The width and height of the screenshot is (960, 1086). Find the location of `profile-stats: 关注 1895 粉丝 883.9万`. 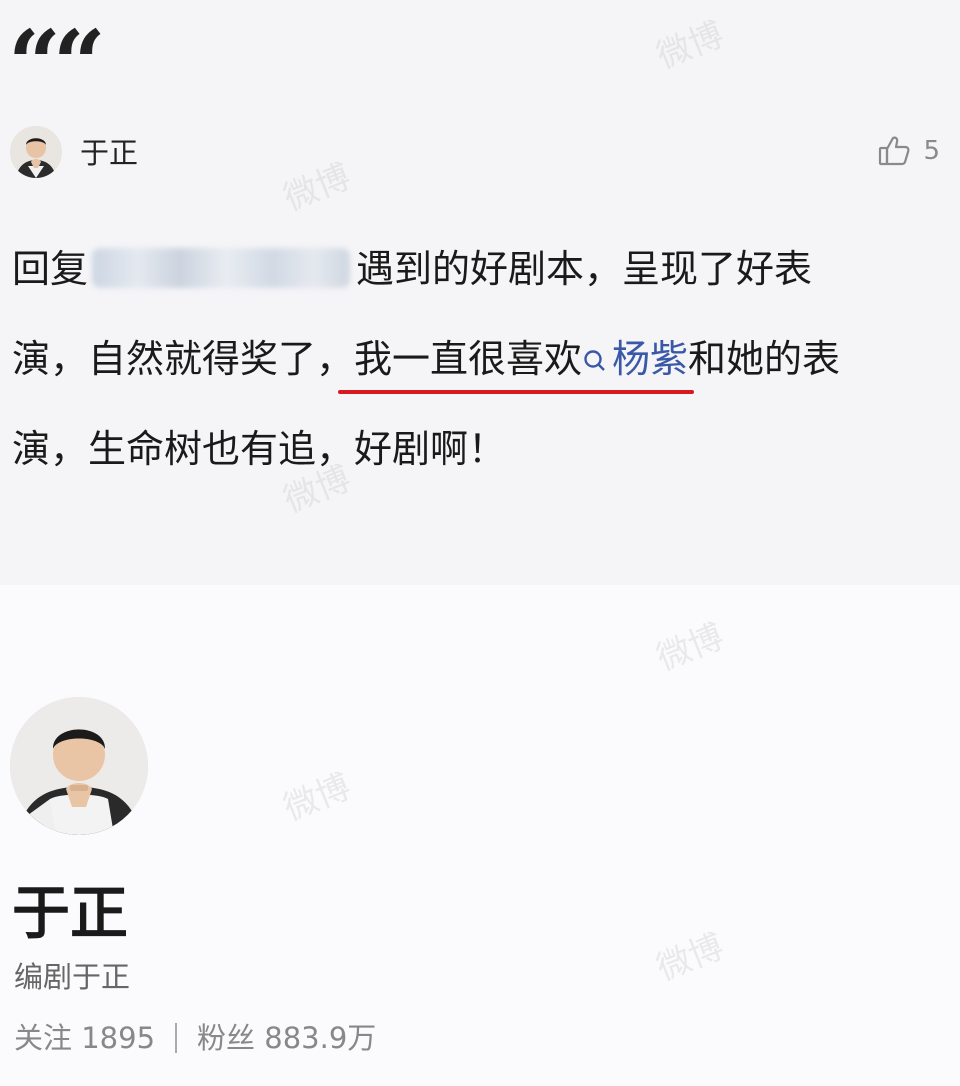

profile-stats: 关注 1895 粉丝 883.9万 is located at coordinates (195, 1036).